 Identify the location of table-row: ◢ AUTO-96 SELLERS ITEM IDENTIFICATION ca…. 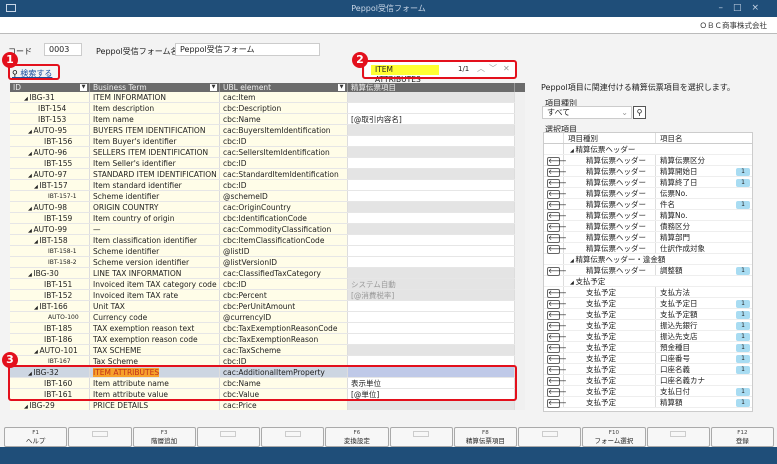
(267, 152).